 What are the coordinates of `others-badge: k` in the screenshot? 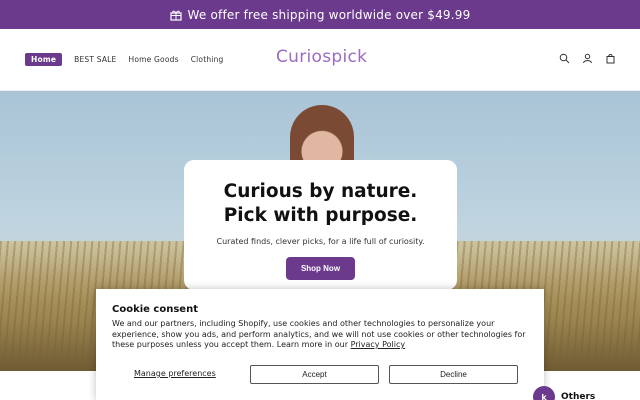 It's located at (544, 393).